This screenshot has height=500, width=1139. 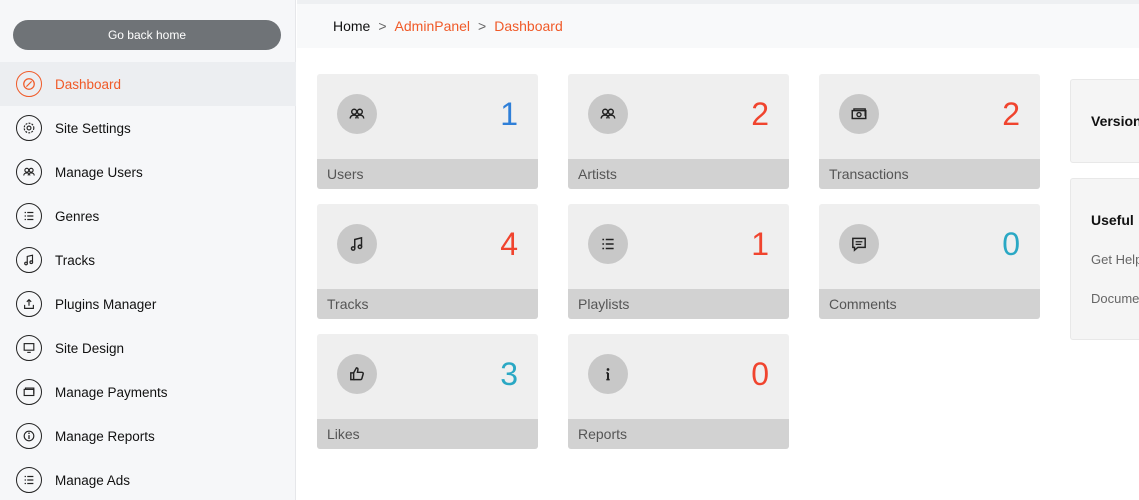 I want to click on dashboard-icon, so click(x=29, y=84).